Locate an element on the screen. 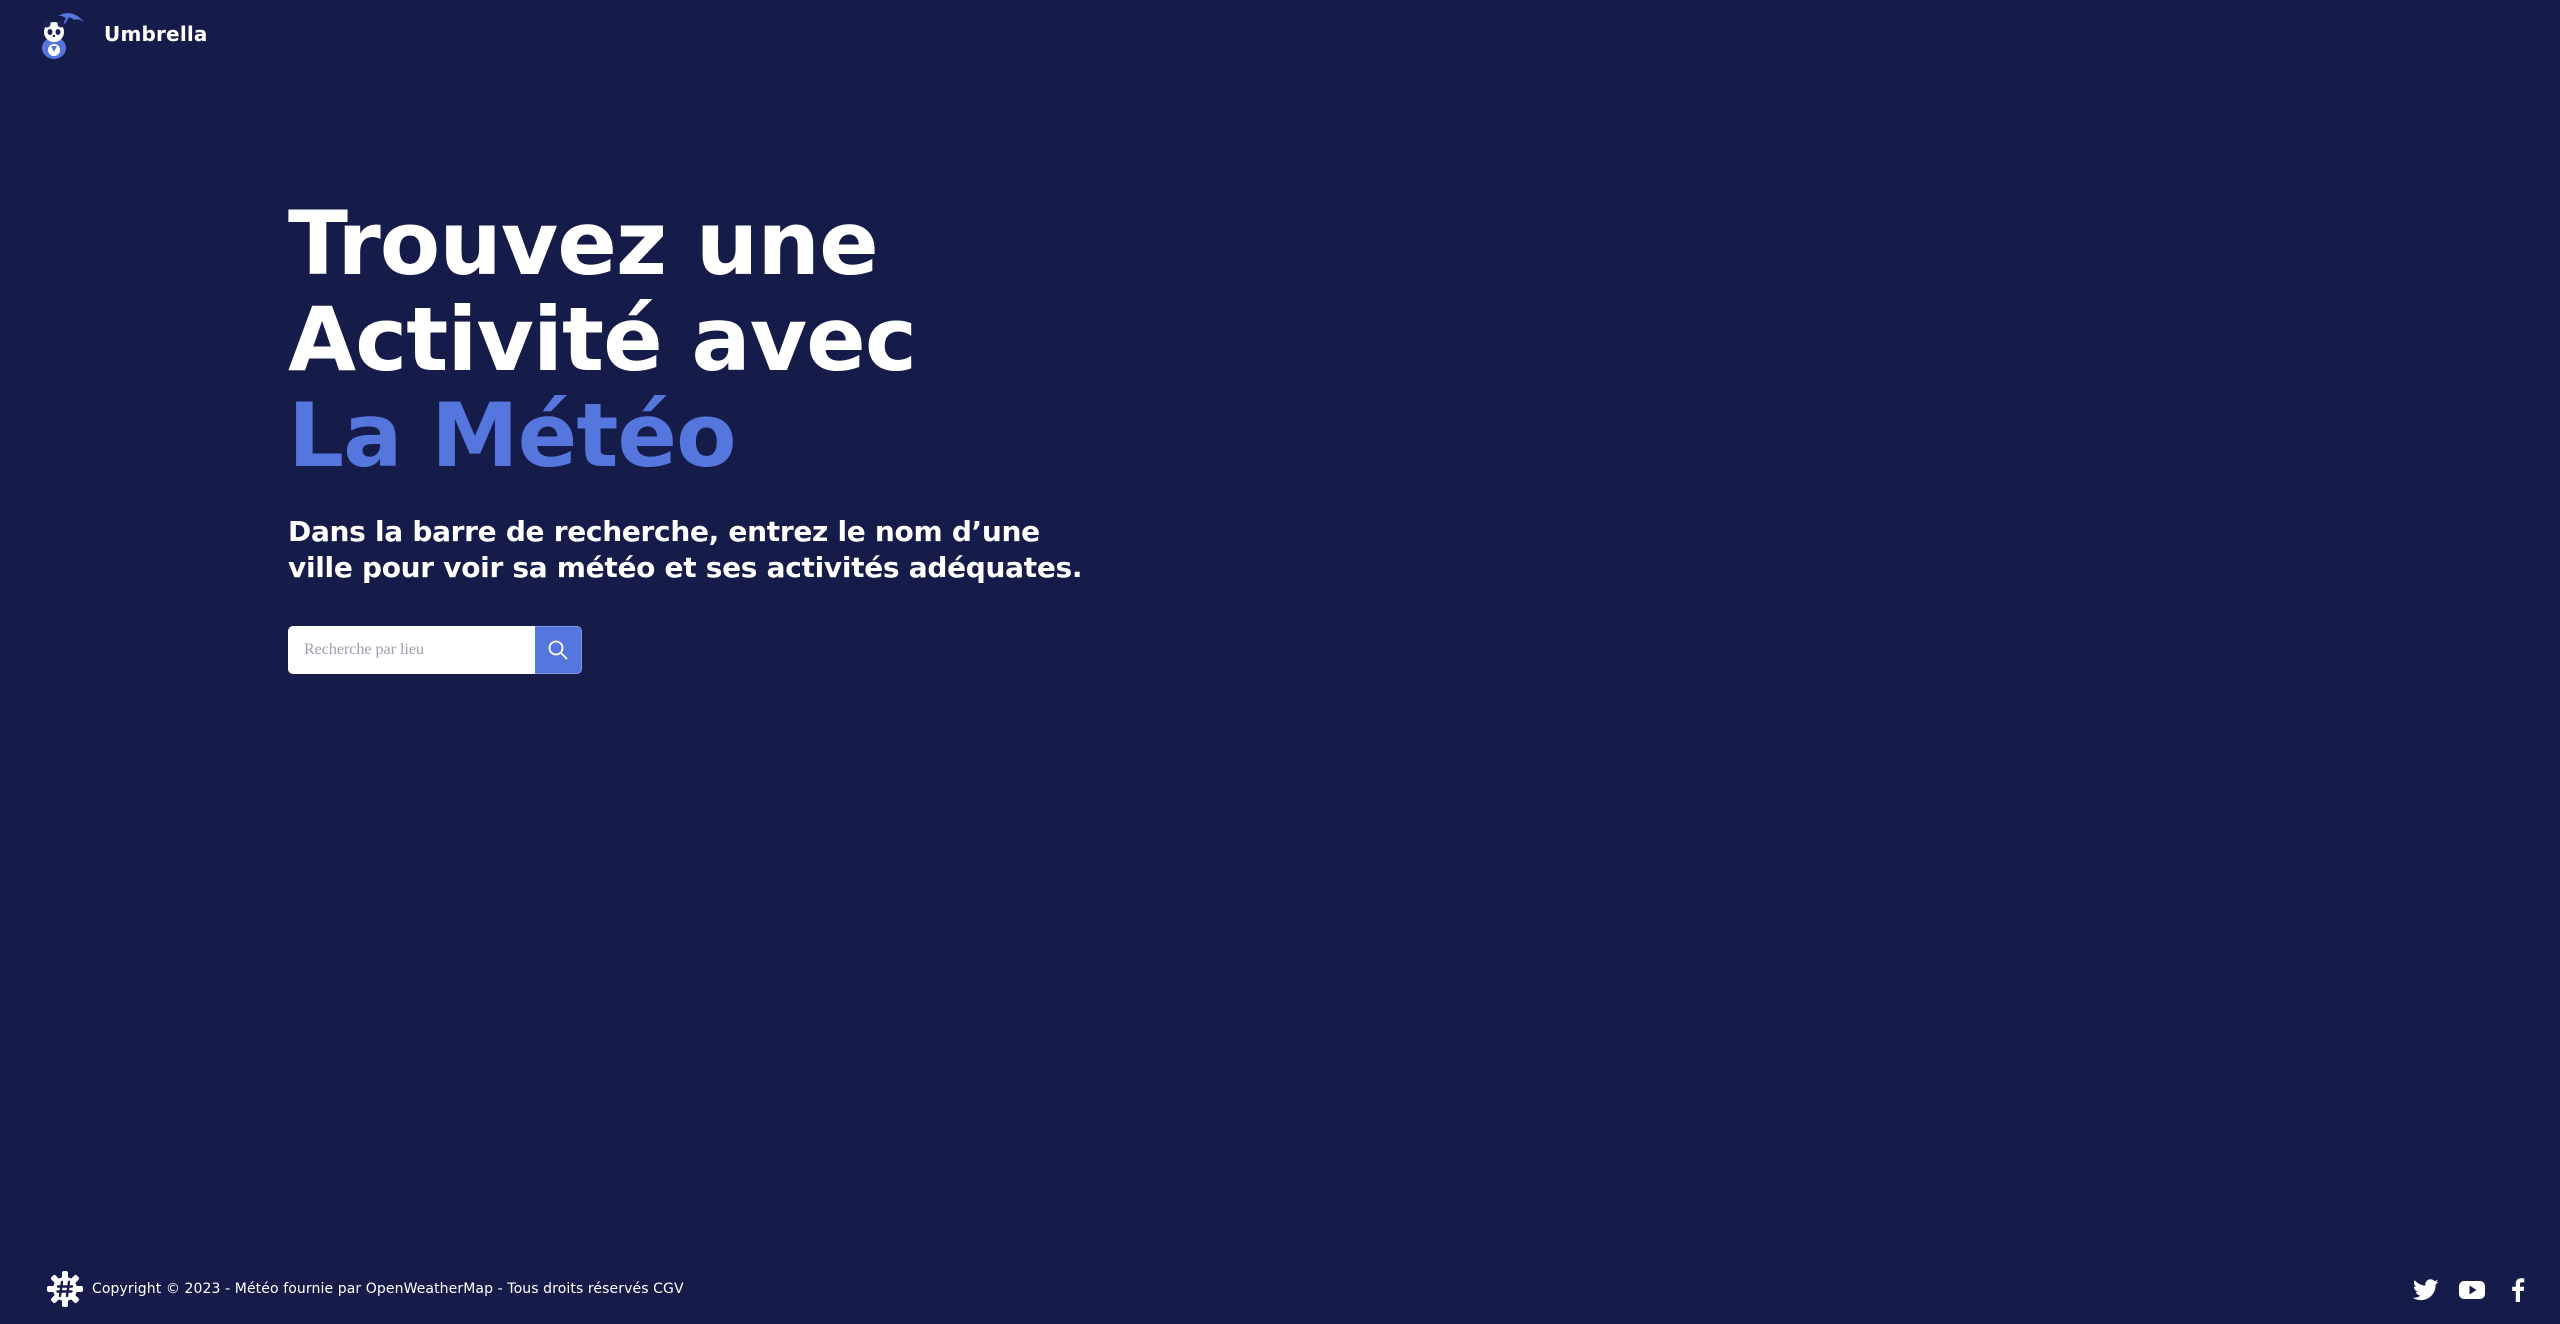 This screenshot has width=2560, height=1324. hero-title-line-2: Activité avec is located at coordinates (602, 339).